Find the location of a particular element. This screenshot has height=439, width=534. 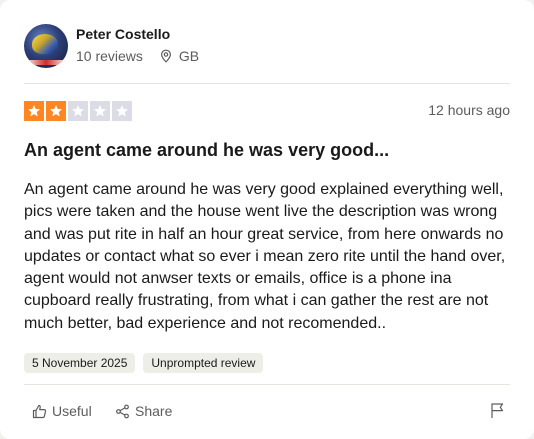

source-tag: Unprompted review is located at coordinates (203, 363).